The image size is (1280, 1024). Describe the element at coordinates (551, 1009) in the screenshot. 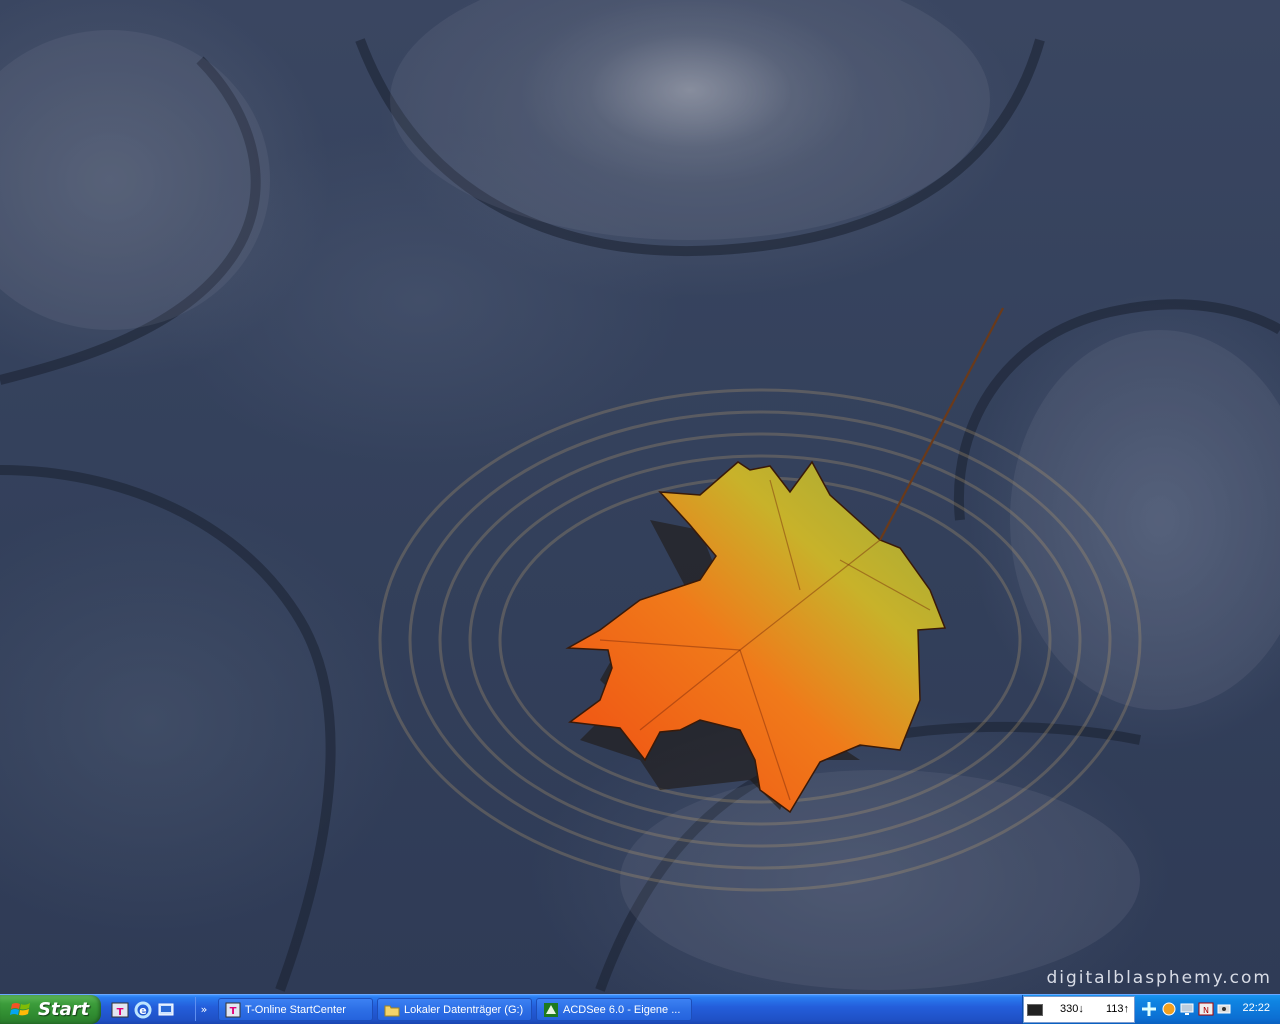

I see `acdsee-icon` at that location.